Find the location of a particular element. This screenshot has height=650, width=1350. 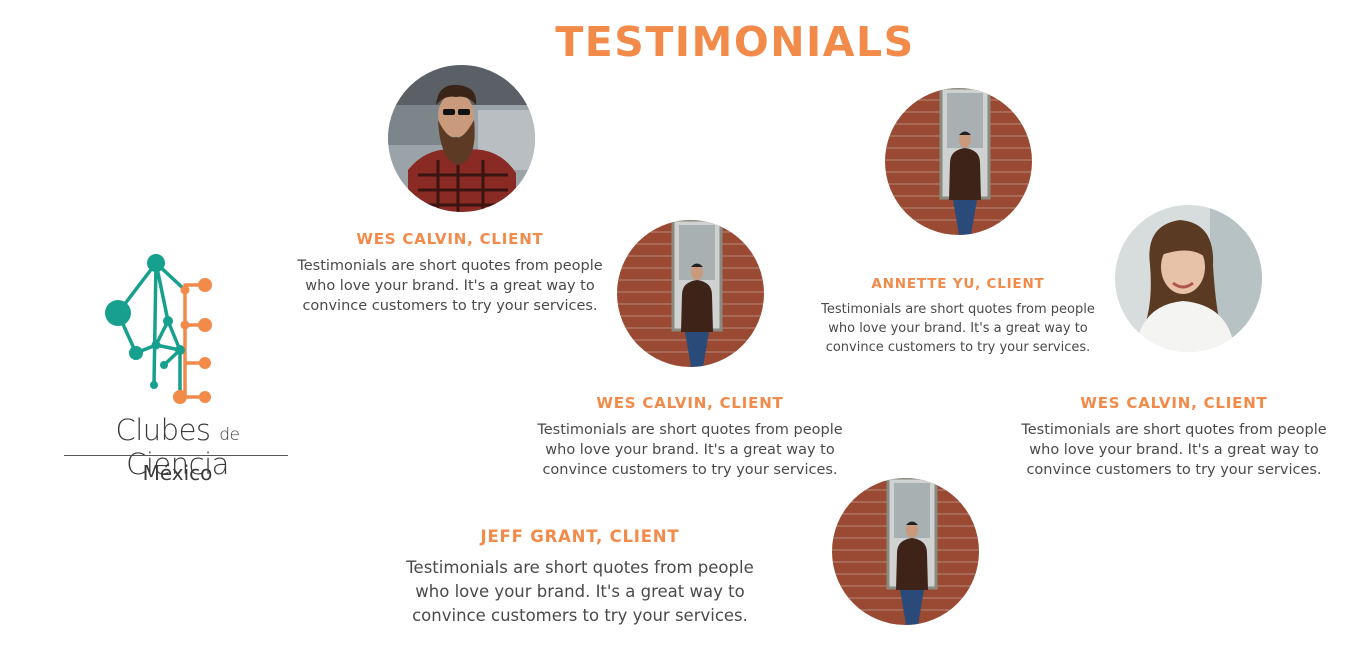

clubes-de-ciencia-logo: Clubes de Ciencia México is located at coordinates (177, 370).